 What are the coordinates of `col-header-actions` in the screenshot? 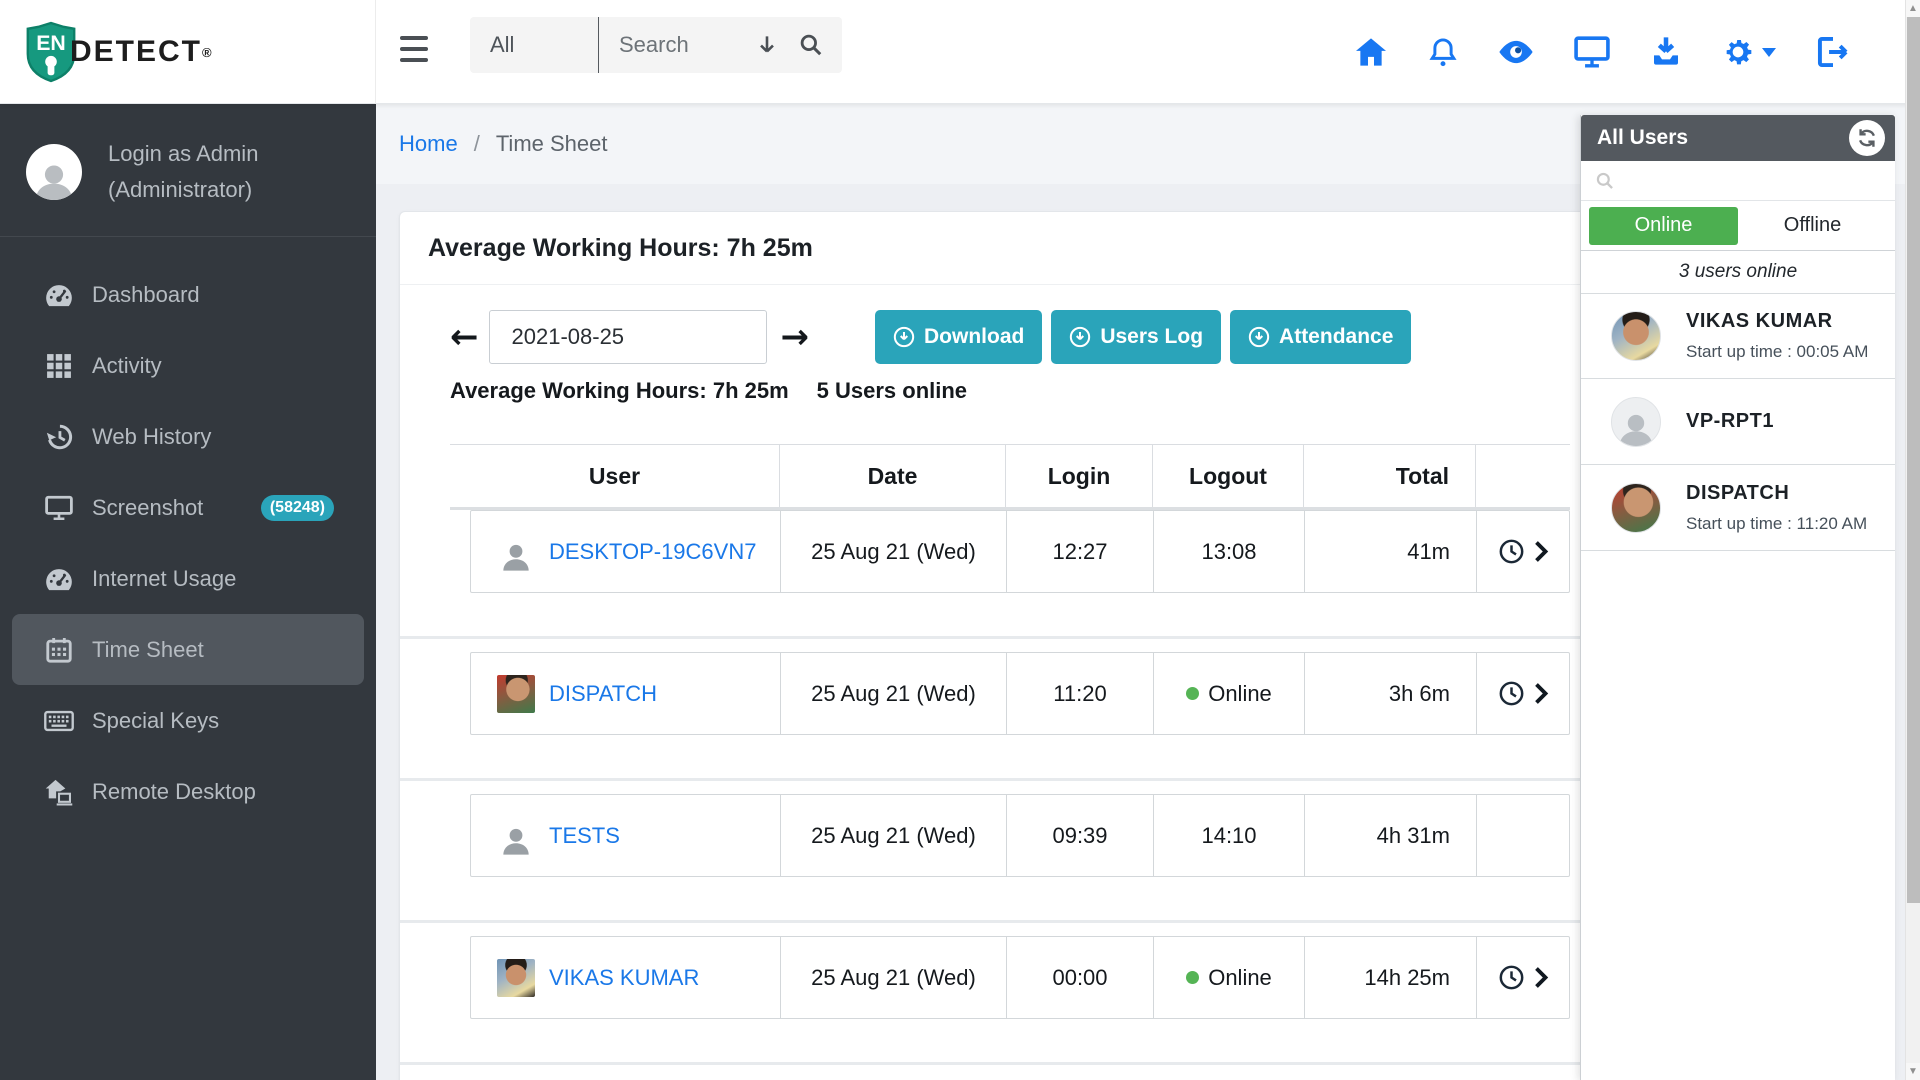 It's located at (1522, 476).